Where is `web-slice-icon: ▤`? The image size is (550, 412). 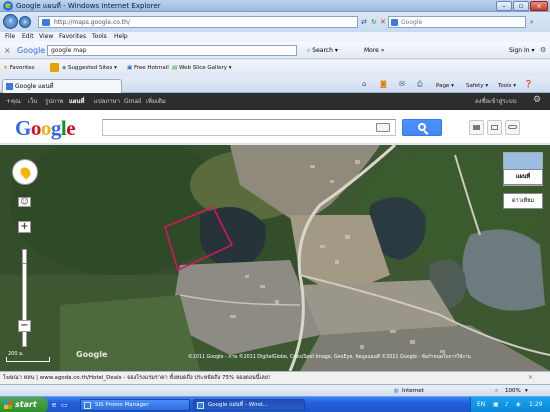
web-slice-icon: ▤ is located at coordinates (175, 68).